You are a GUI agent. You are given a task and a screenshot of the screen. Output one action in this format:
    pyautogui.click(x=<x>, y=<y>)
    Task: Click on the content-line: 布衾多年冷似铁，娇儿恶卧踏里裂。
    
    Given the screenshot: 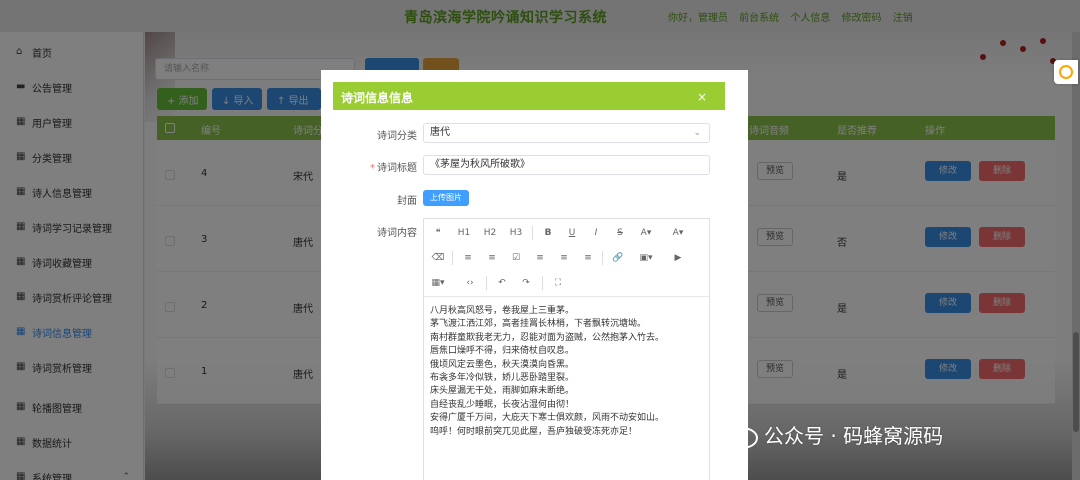 What is the action you would take?
    pyautogui.click(x=502, y=378)
    